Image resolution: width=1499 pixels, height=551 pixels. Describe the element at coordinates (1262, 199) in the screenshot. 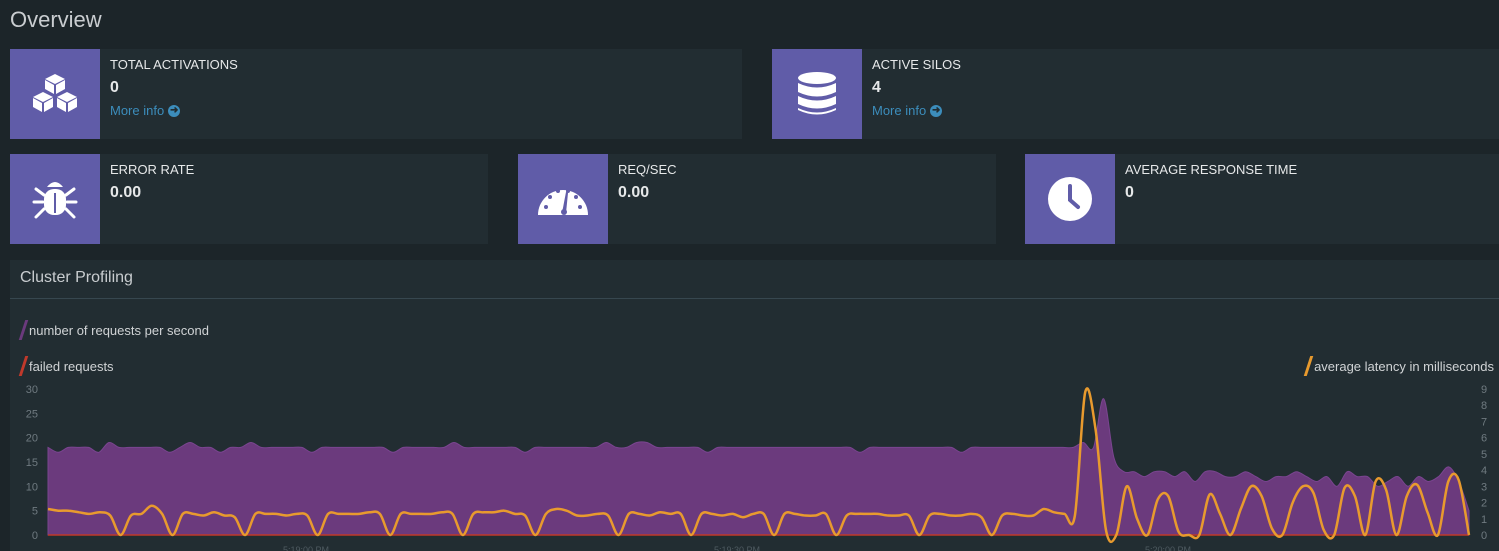

I see `avg-response-time-card: AVERAGE RESPONSE TIME 0` at that location.